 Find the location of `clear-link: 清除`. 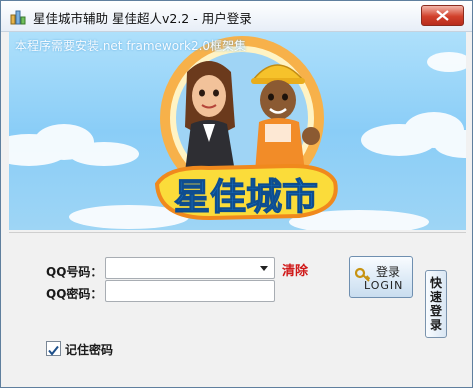

clear-link: 清除 is located at coordinates (295, 269).